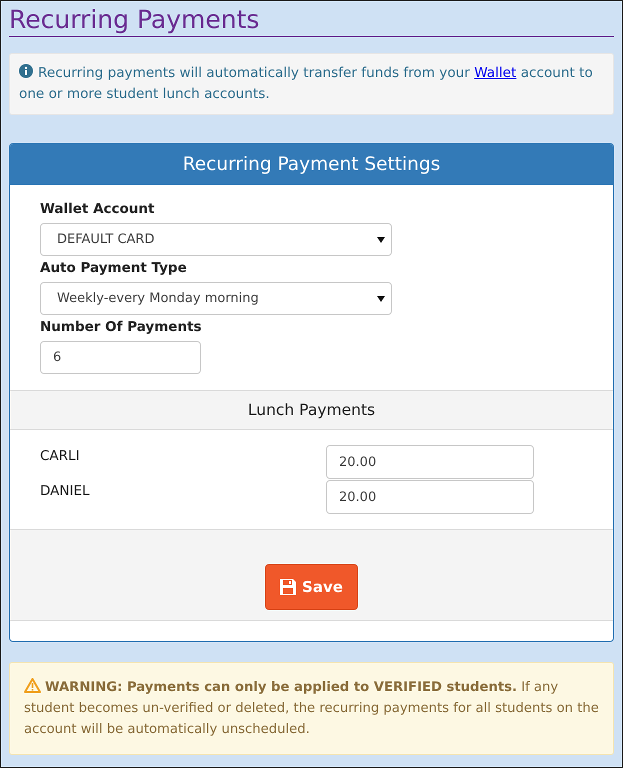 The image size is (623, 768). What do you see at coordinates (60, 455) in the screenshot?
I see `student-name: CARLI` at bounding box center [60, 455].